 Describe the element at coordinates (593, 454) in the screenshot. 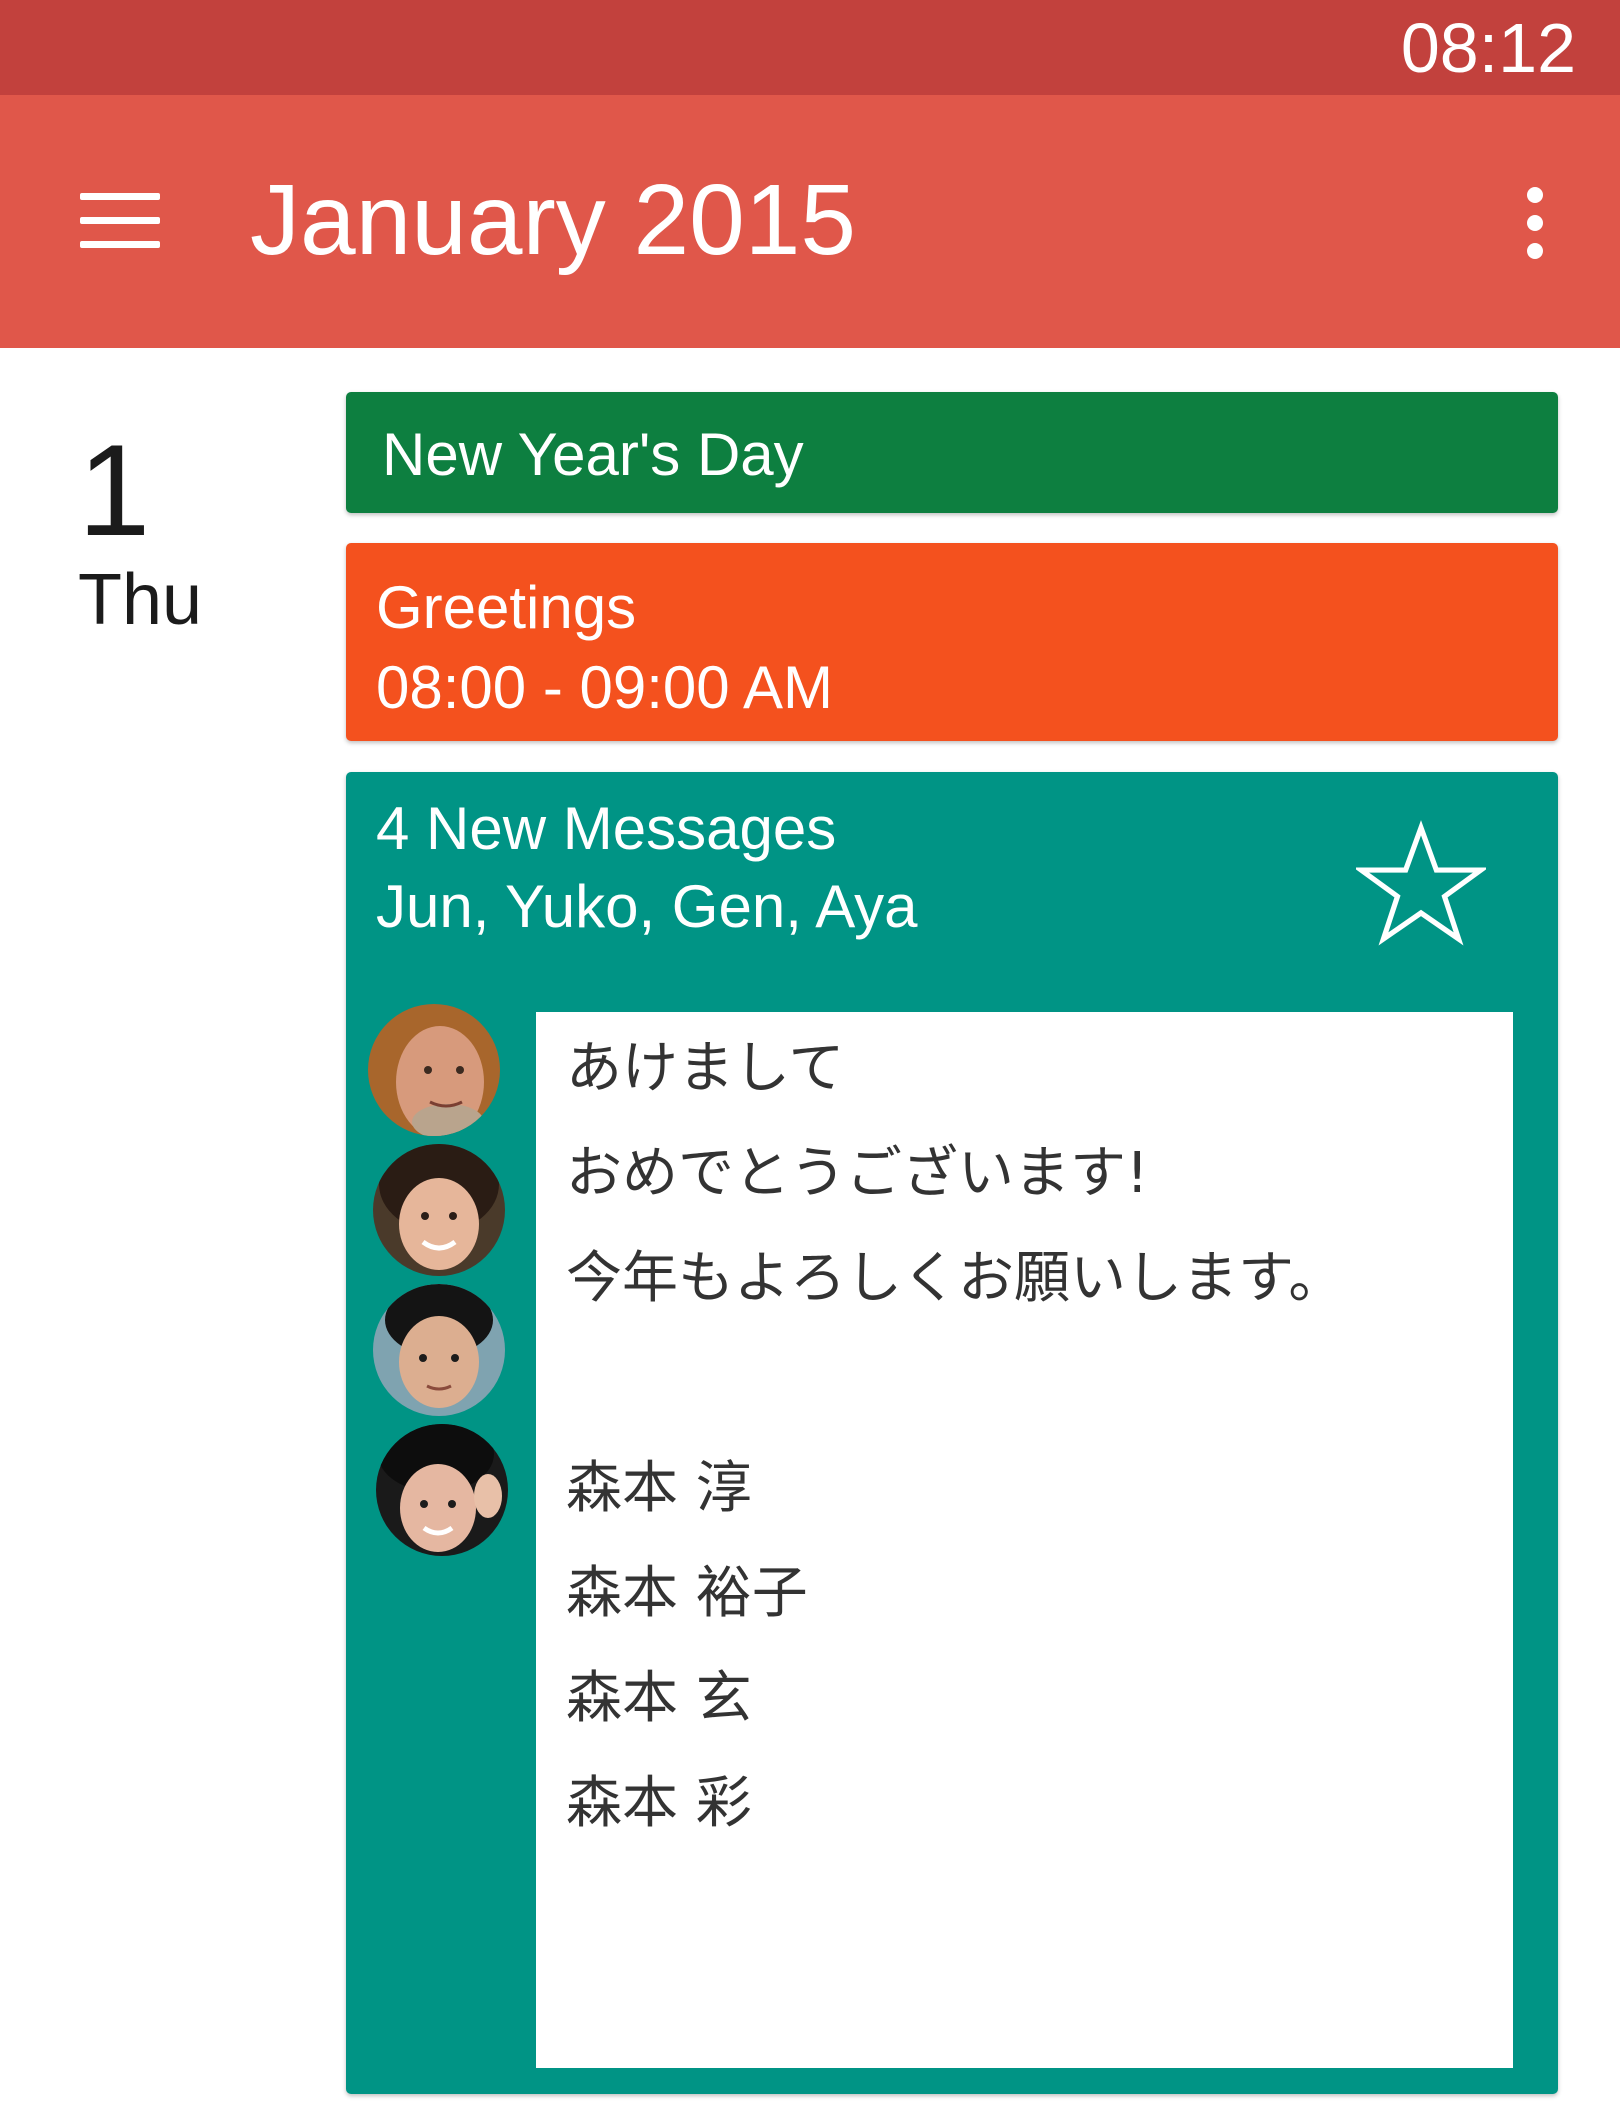

I see `event-title: New Year's Day` at that location.